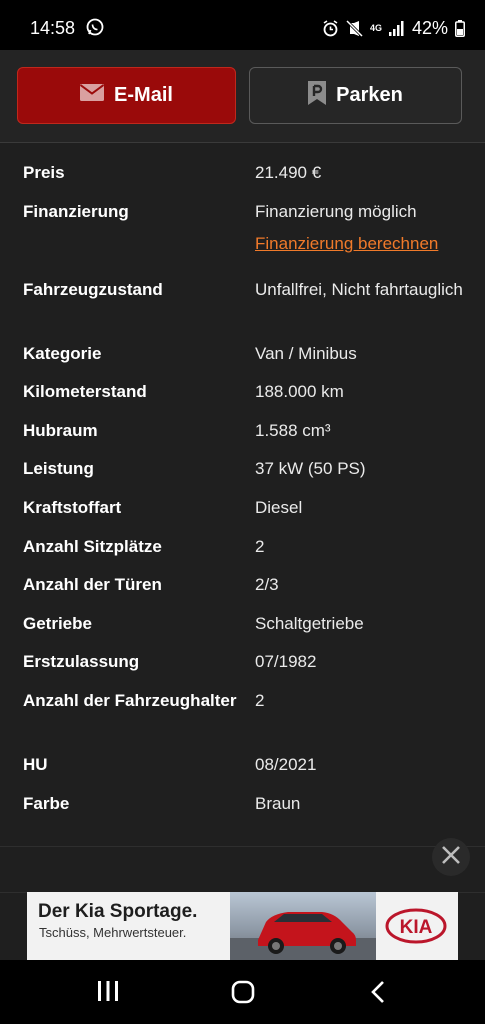 The width and height of the screenshot is (485, 1024). What do you see at coordinates (92, 95) in the screenshot?
I see `envelope-icon` at bounding box center [92, 95].